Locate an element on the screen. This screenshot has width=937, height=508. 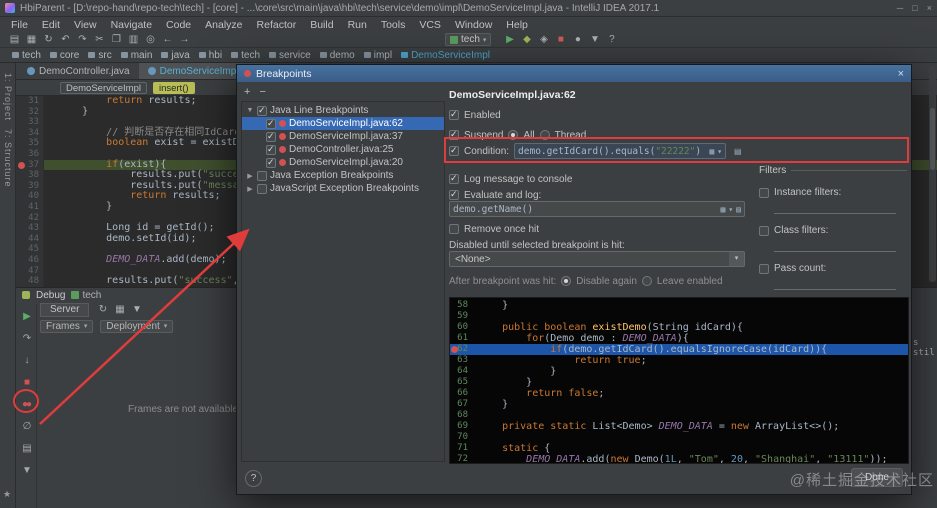
settings-icon: ▦ is located at coordinates (119, 310).